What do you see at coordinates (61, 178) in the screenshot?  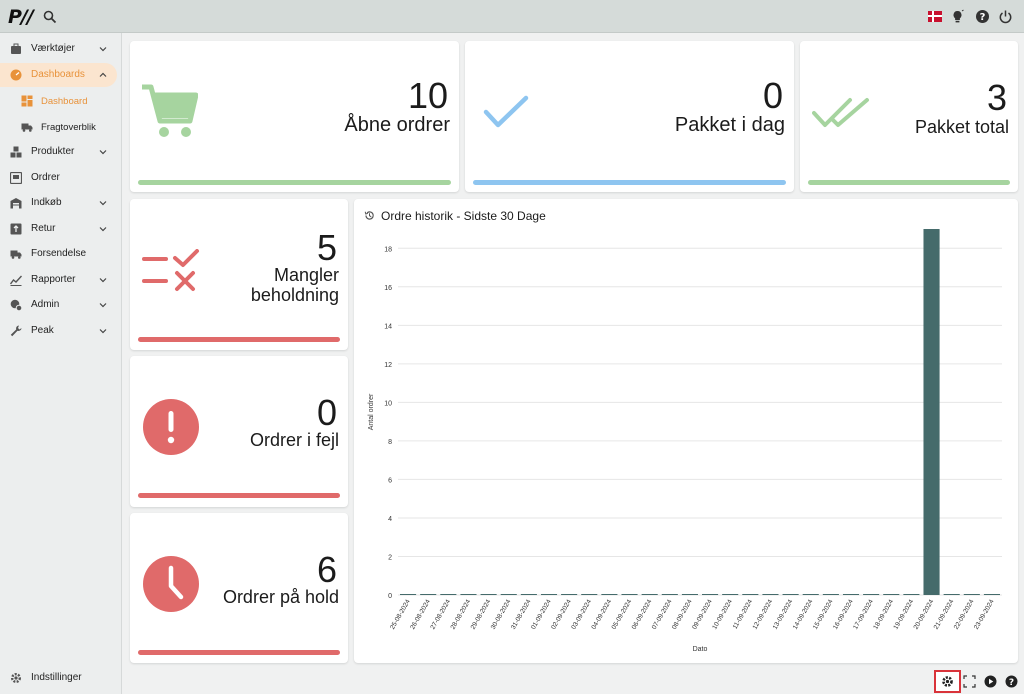 I see `sidebar-item-ordrer: Ordrer` at bounding box center [61, 178].